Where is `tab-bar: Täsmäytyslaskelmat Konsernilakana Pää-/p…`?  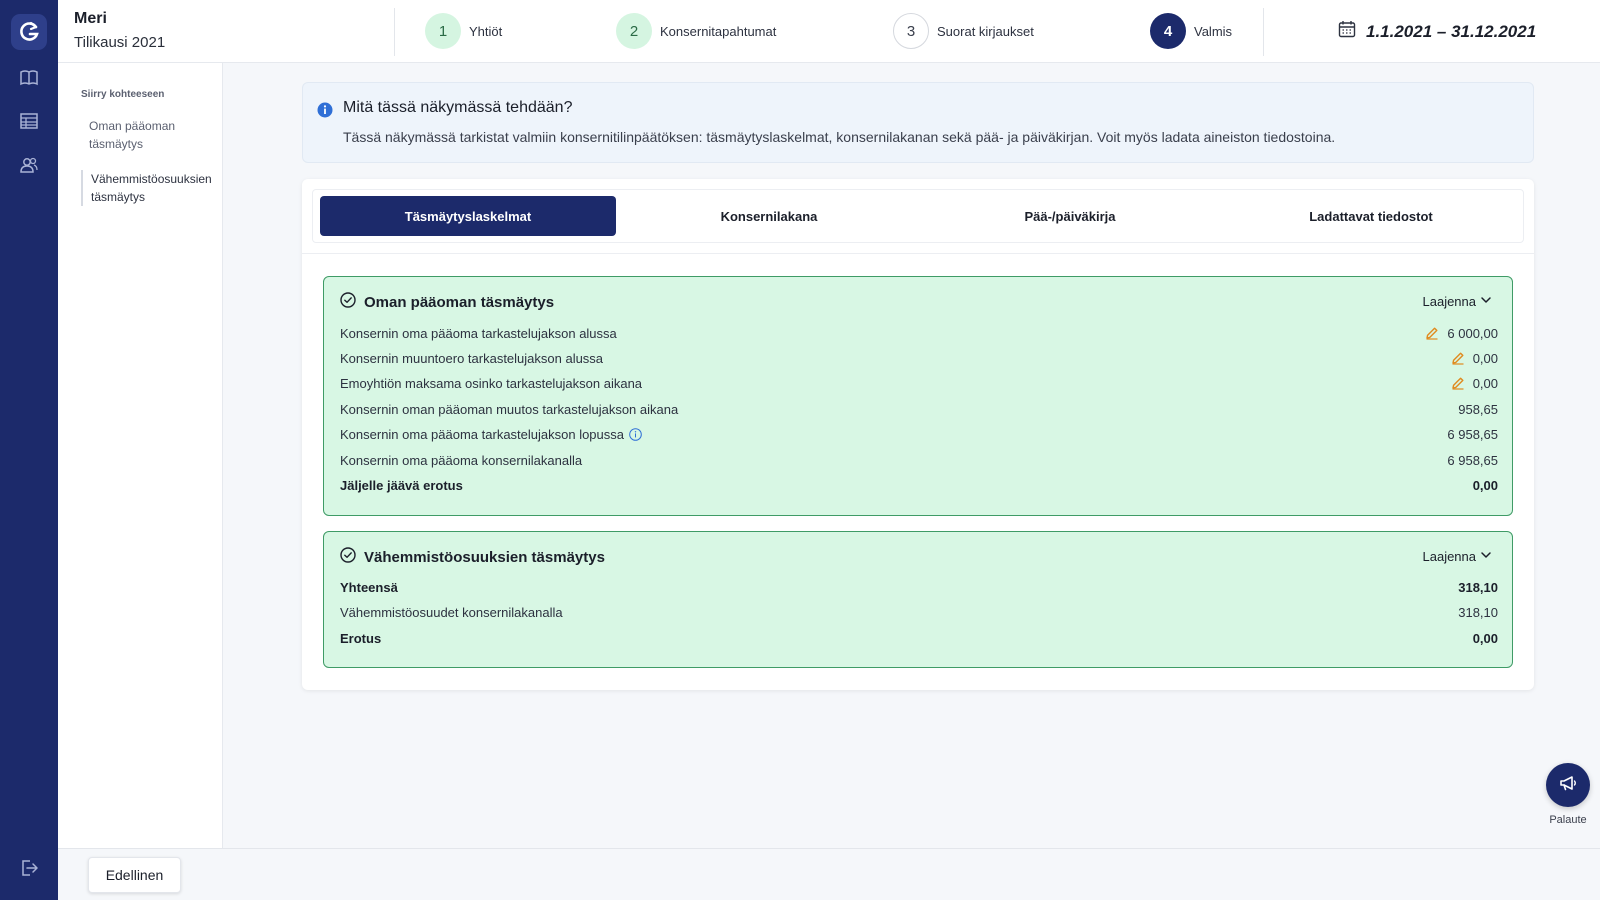
tab-bar: Täsmäytyslaskelmat Konsernilakana Pää-/p… is located at coordinates (918, 216).